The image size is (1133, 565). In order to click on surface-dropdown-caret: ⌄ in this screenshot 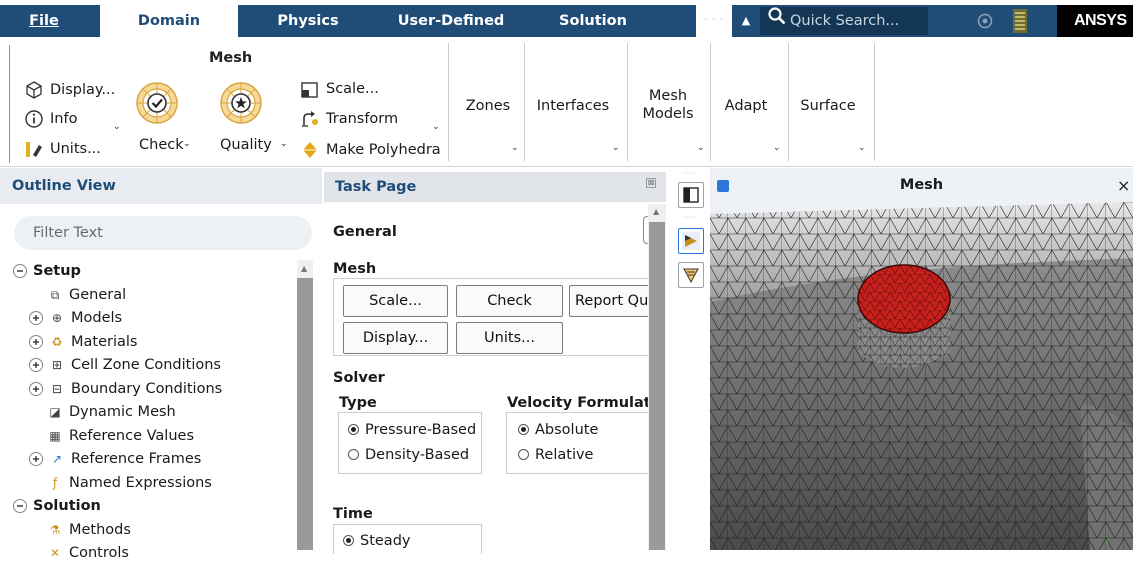, I will do `click(862, 148)`.